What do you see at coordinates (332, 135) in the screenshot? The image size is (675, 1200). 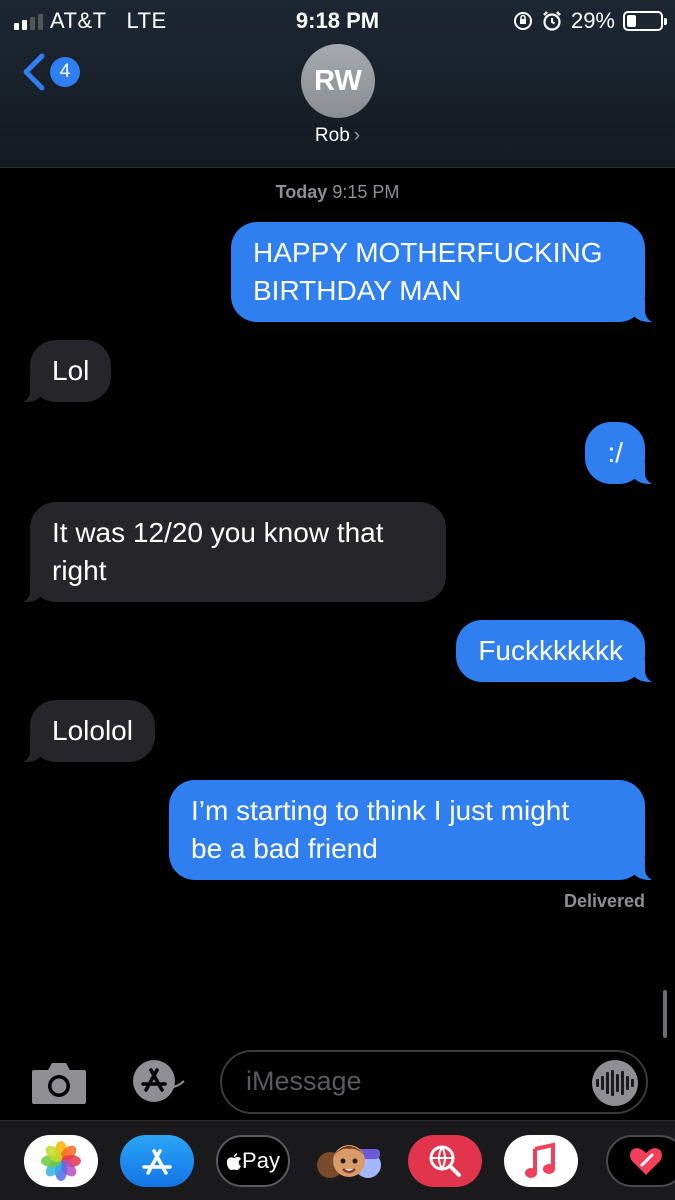 I see `contact-name: Rob` at bounding box center [332, 135].